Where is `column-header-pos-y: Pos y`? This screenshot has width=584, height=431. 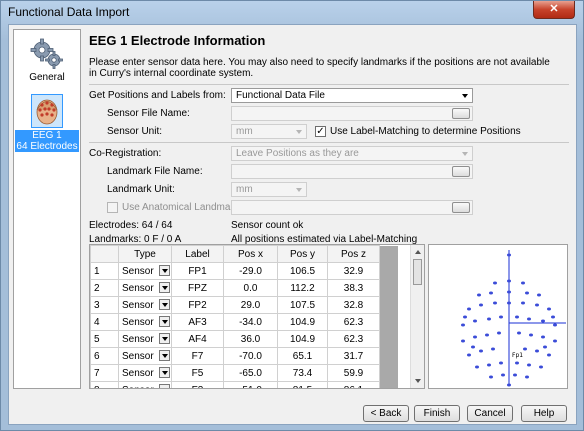 column-header-pos-y: Pos y is located at coordinates (302, 254).